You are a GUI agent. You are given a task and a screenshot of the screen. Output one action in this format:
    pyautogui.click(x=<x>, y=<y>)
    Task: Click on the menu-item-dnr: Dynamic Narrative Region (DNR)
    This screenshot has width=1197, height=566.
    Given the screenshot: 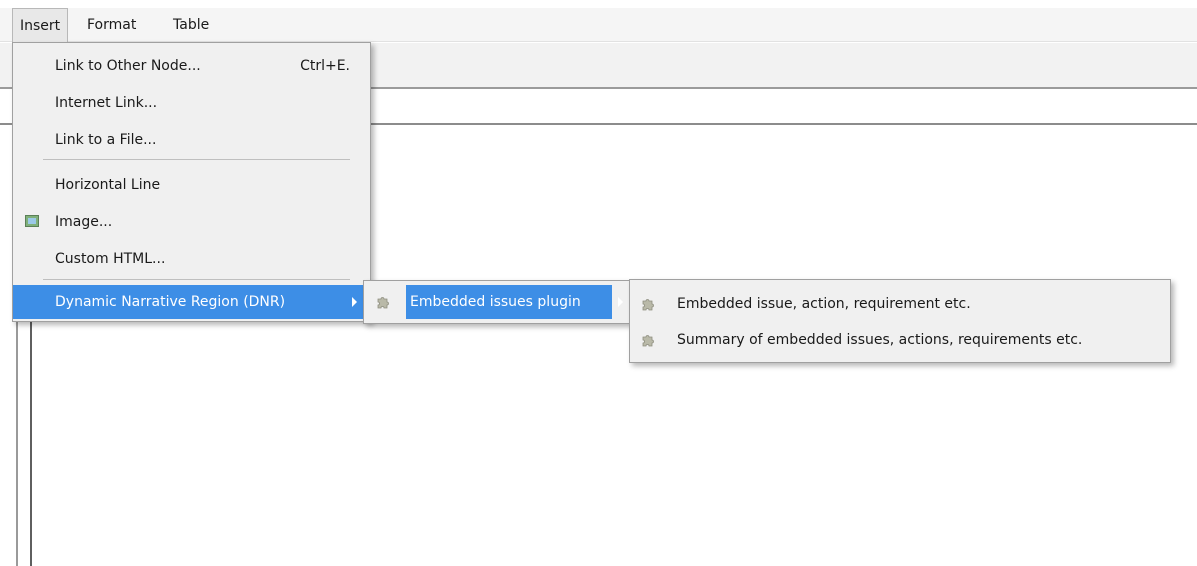 What is the action you would take?
    pyautogui.click(x=191, y=302)
    